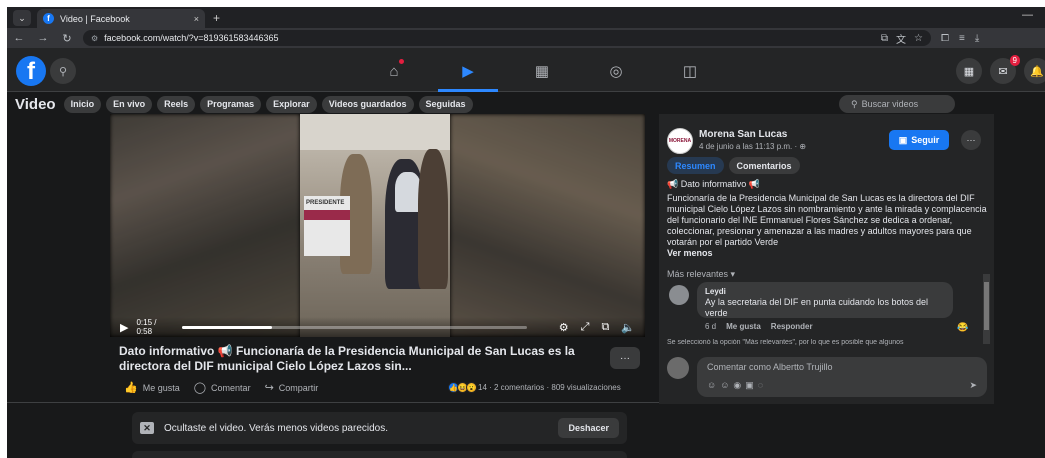  Describe the element at coordinates (327, 226) in the screenshot. I see `ballot-box: PRESIDENTE` at that location.